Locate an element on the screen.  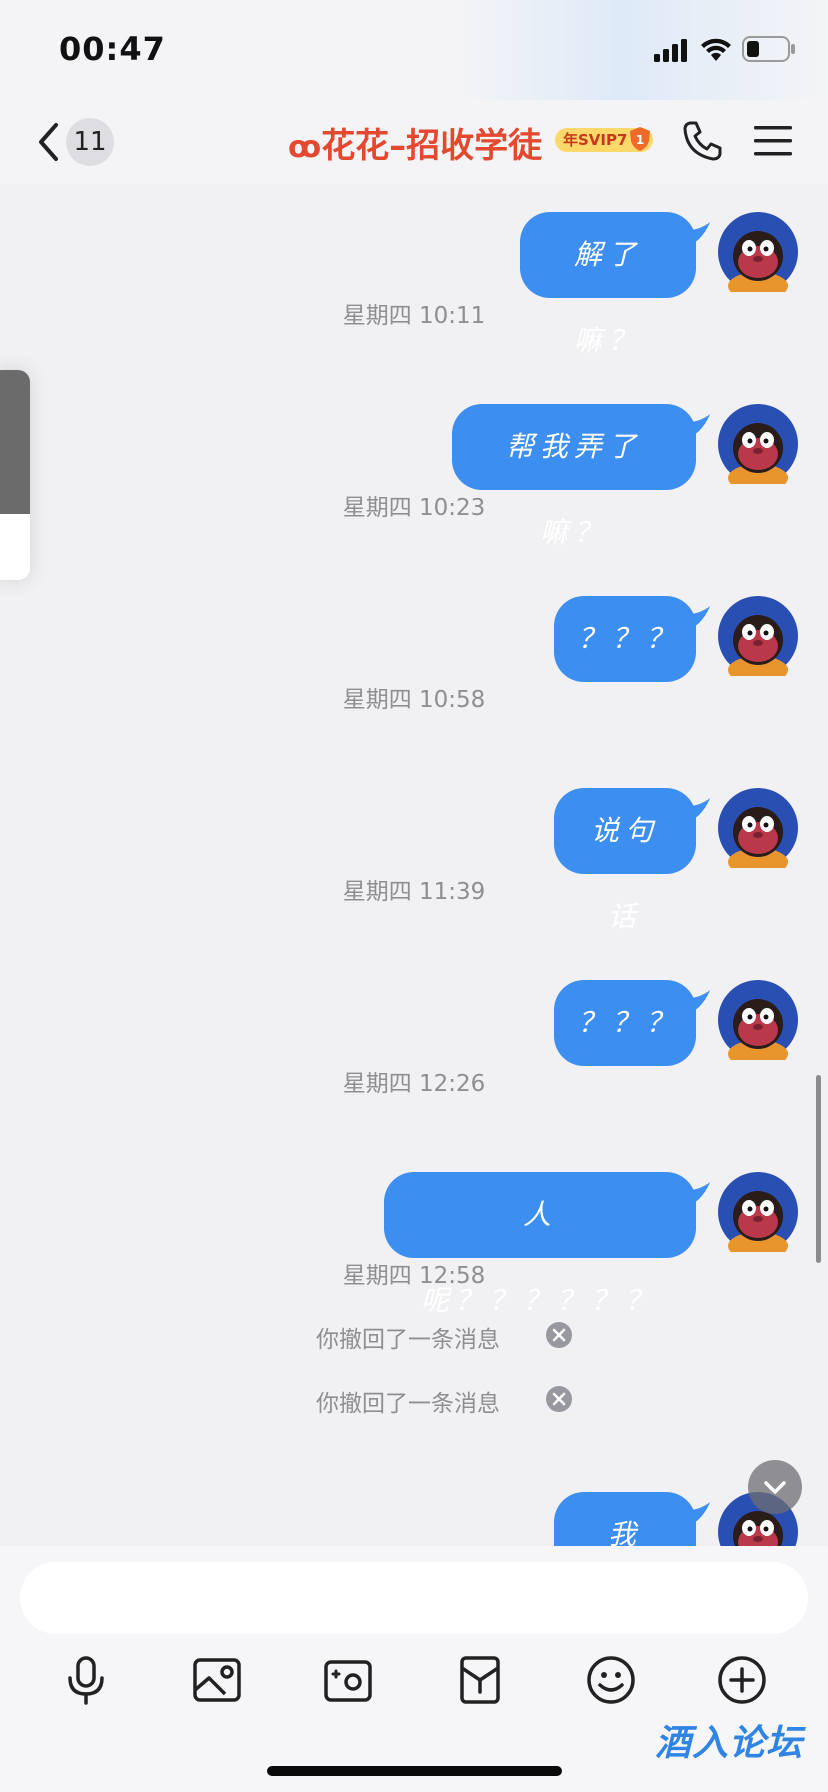
scroll-to-bottom-button is located at coordinates (775, 1487).